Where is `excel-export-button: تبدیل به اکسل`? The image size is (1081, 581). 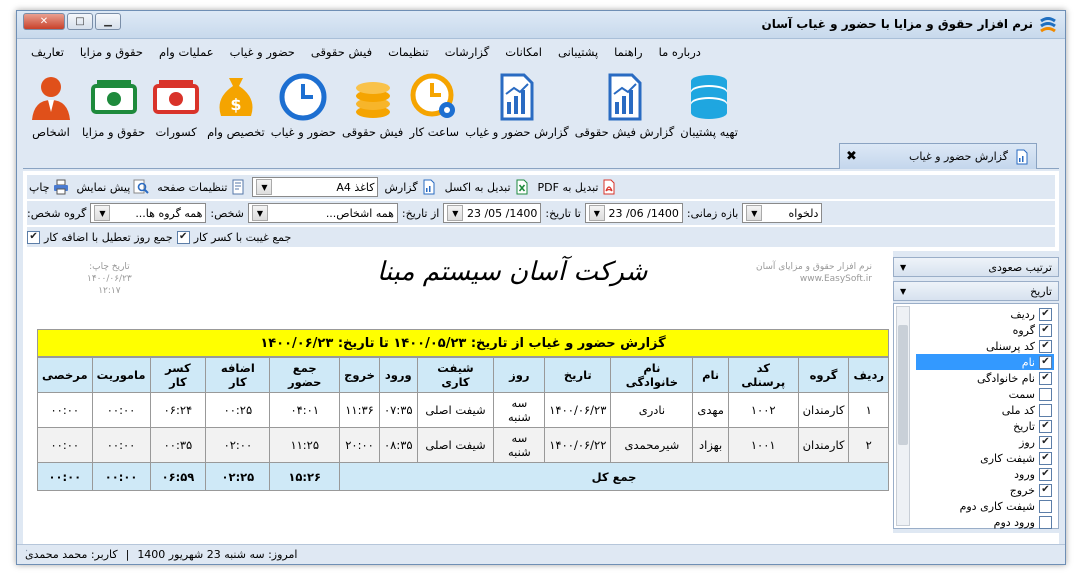 excel-export-button: تبدیل به اکسل is located at coordinates (487, 187).